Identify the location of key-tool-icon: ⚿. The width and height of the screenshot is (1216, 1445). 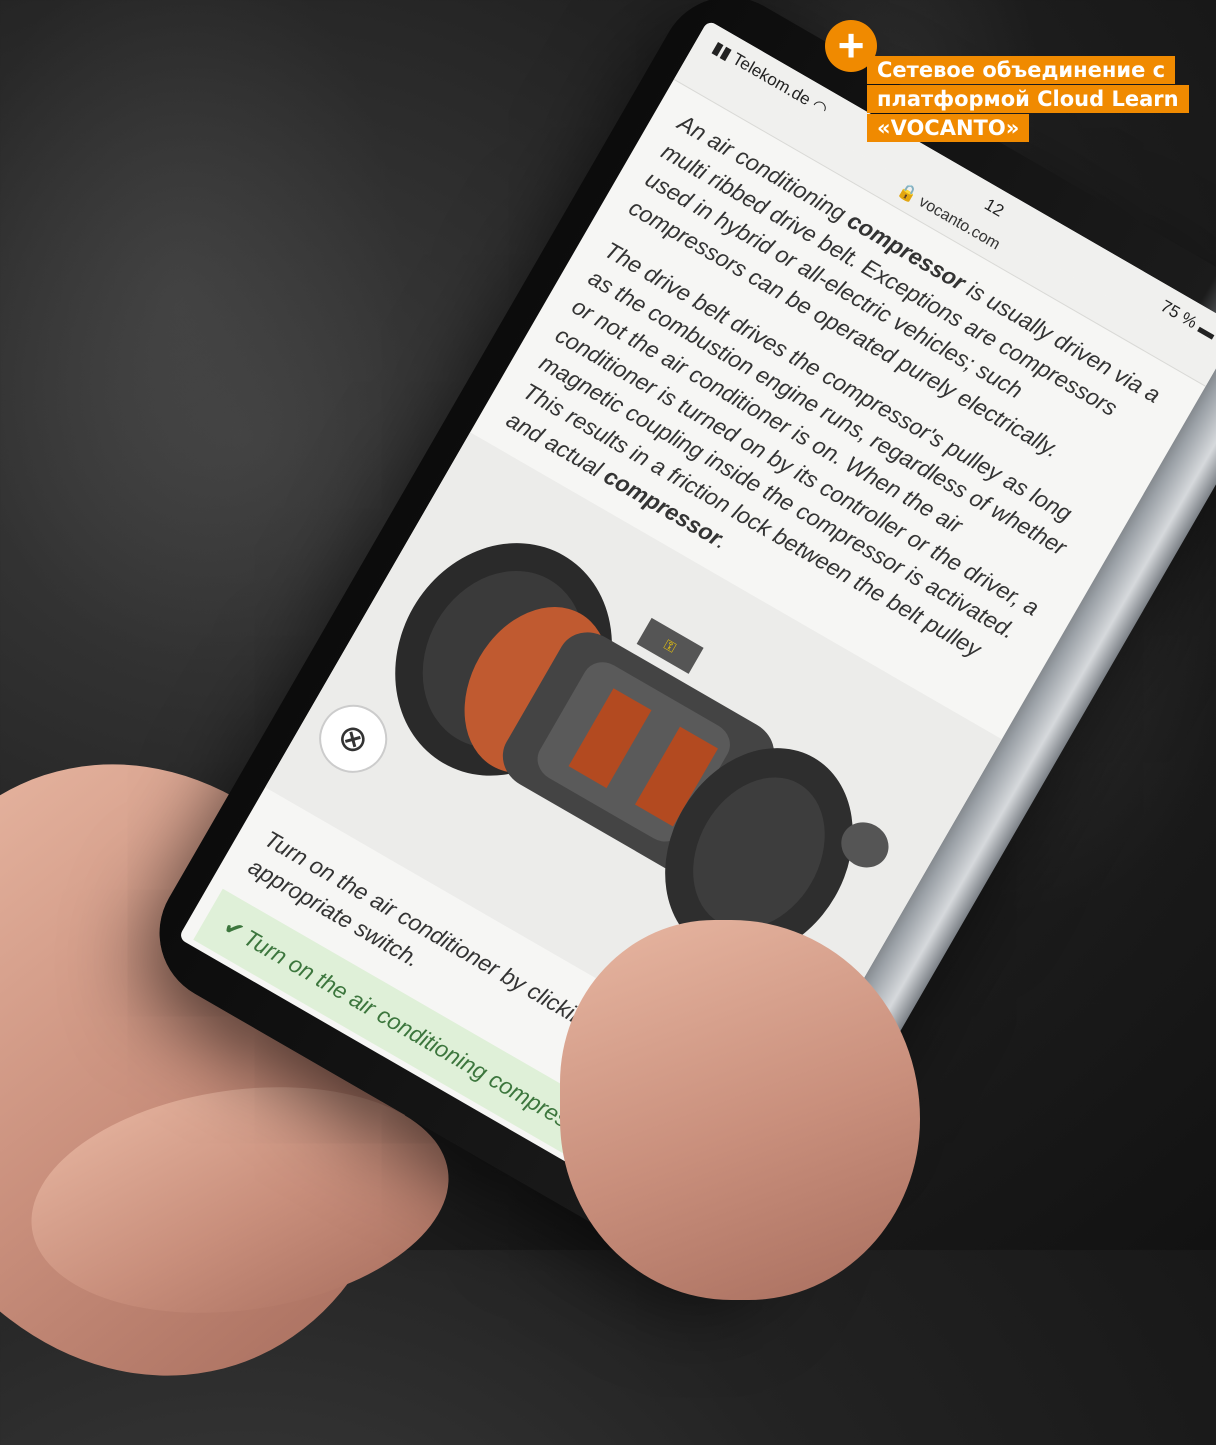
(670, 646).